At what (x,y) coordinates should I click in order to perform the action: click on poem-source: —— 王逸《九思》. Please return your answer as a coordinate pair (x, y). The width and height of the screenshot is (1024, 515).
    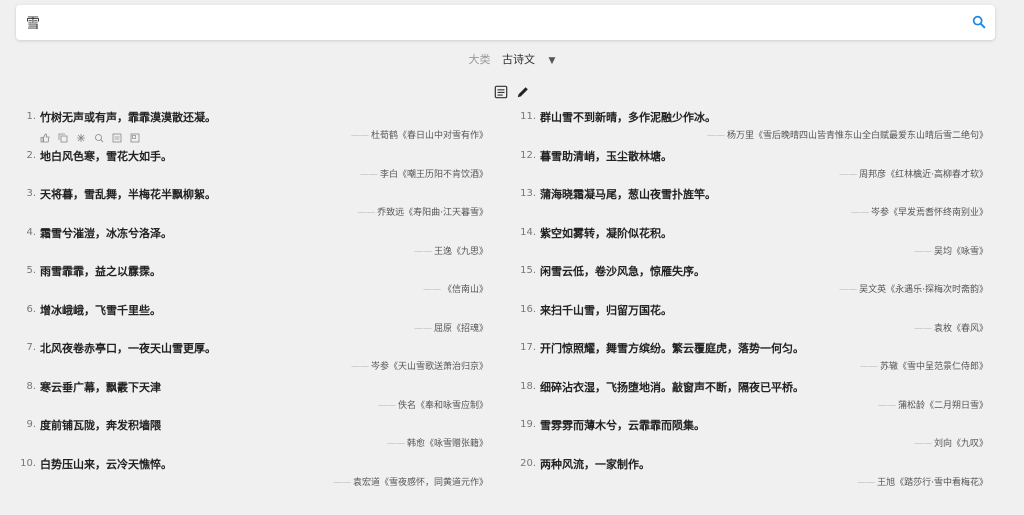
    Looking at the image, I should click on (451, 250).